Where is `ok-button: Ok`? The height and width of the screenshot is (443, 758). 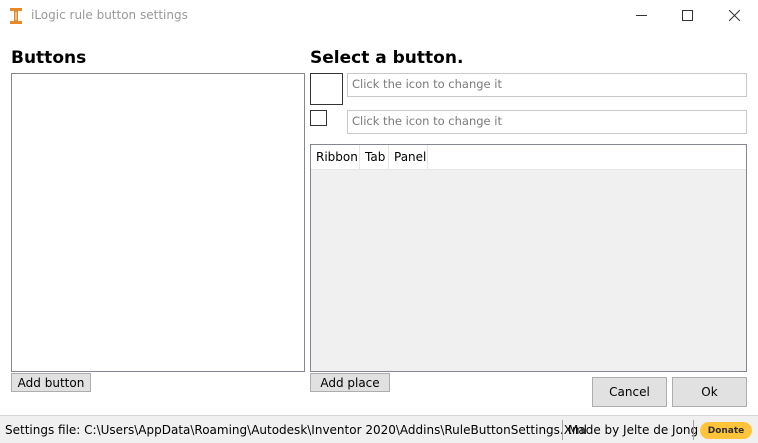 ok-button: Ok is located at coordinates (709, 392).